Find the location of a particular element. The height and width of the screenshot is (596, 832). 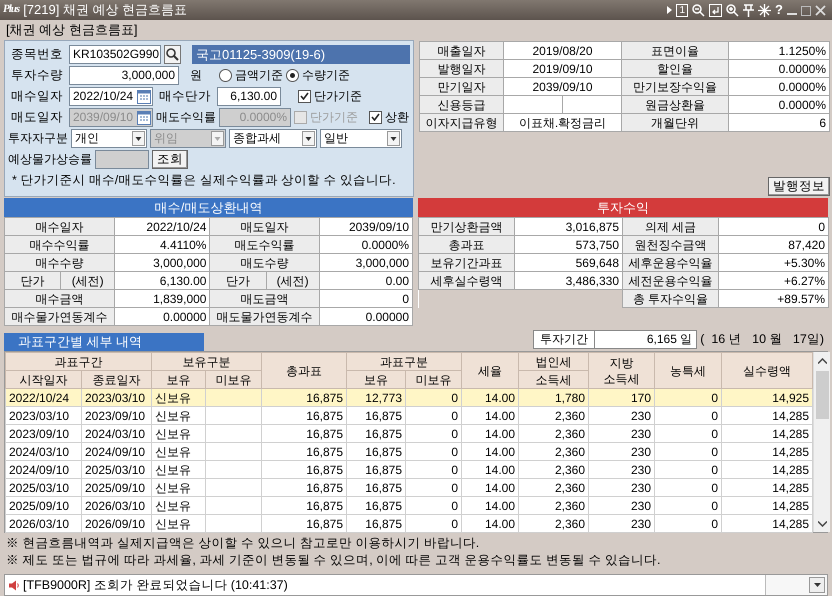

checkbox-label: 단가기준 is located at coordinates (338, 96).